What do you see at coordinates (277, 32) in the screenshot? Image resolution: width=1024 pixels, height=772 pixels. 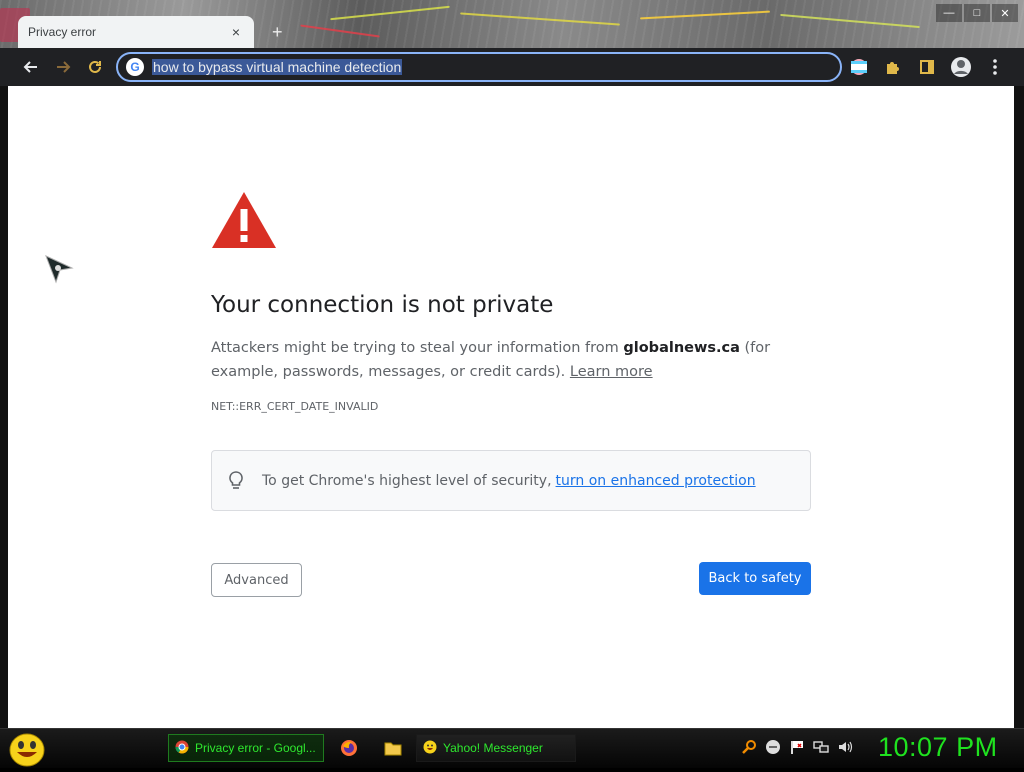 I see `new-tab-button: +` at bounding box center [277, 32].